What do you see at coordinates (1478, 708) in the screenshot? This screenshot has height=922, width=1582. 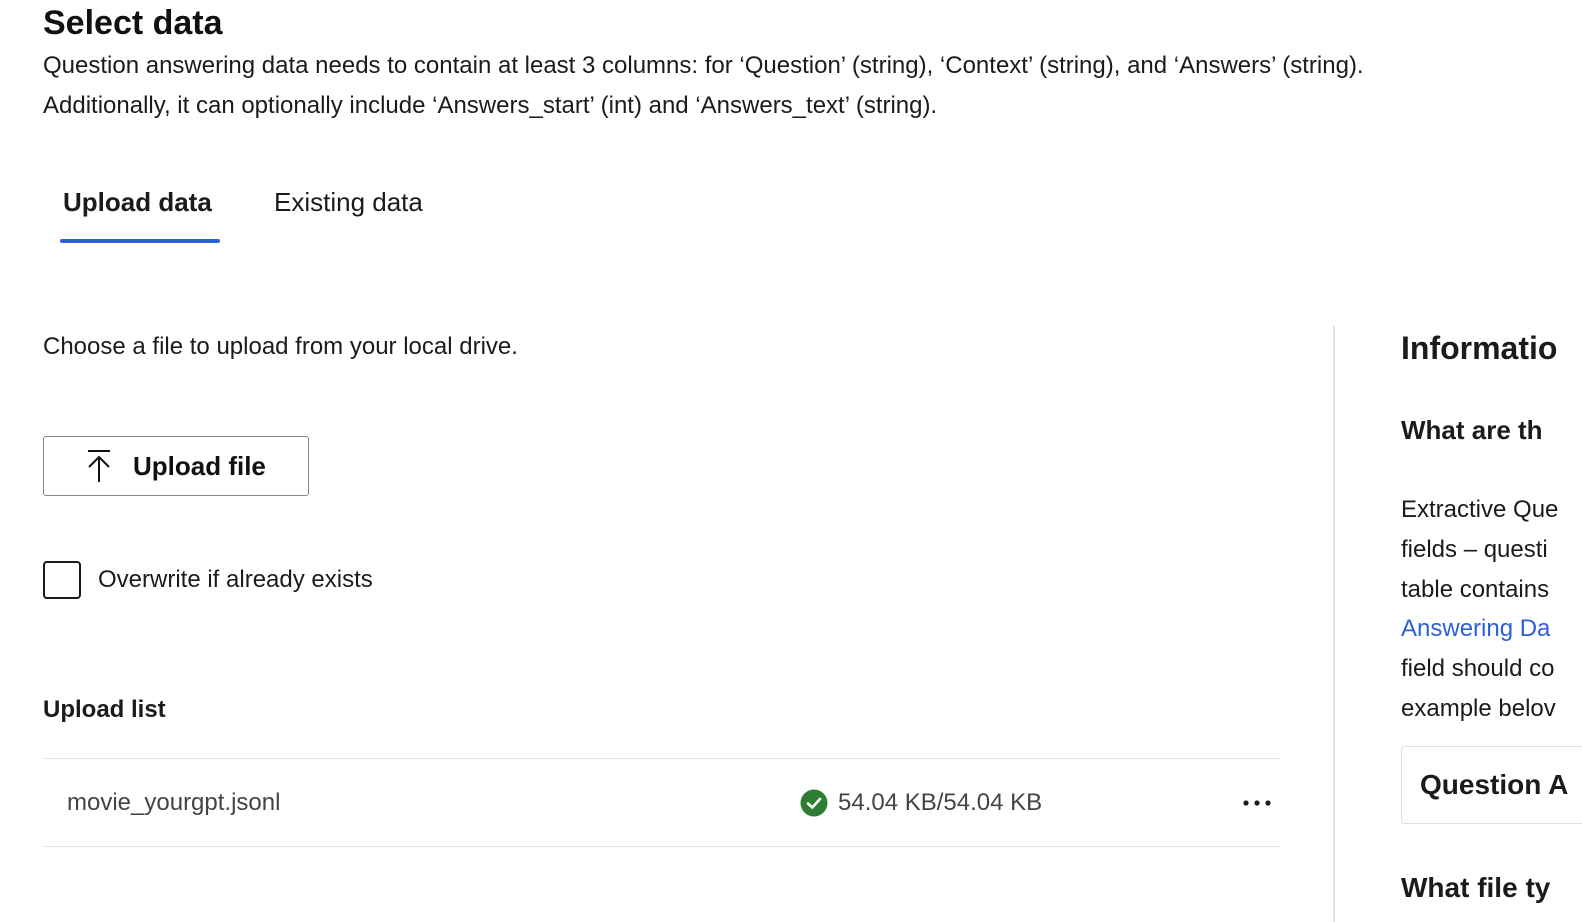 I see `info-text-line: example belov` at bounding box center [1478, 708].